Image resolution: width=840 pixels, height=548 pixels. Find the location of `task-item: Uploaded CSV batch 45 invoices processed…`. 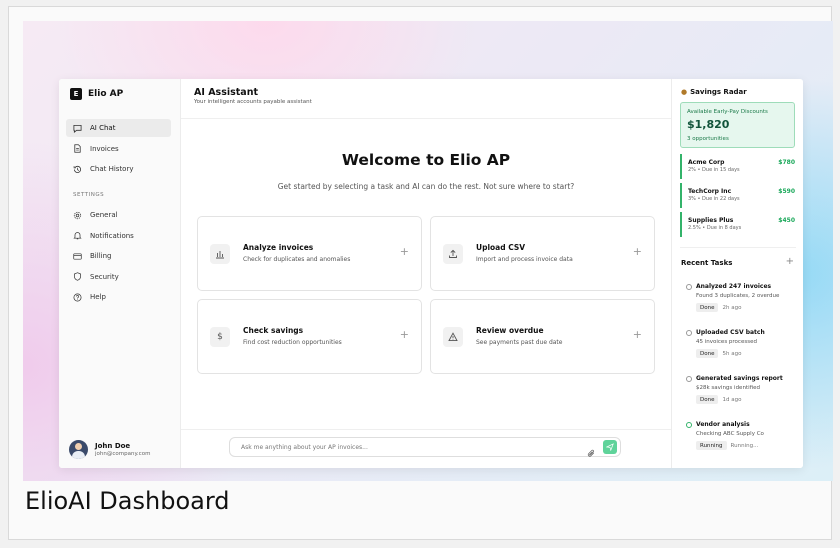

task-item: Uploaded CSV batch 45 invoices processed… is located at coordinates (742, 343).